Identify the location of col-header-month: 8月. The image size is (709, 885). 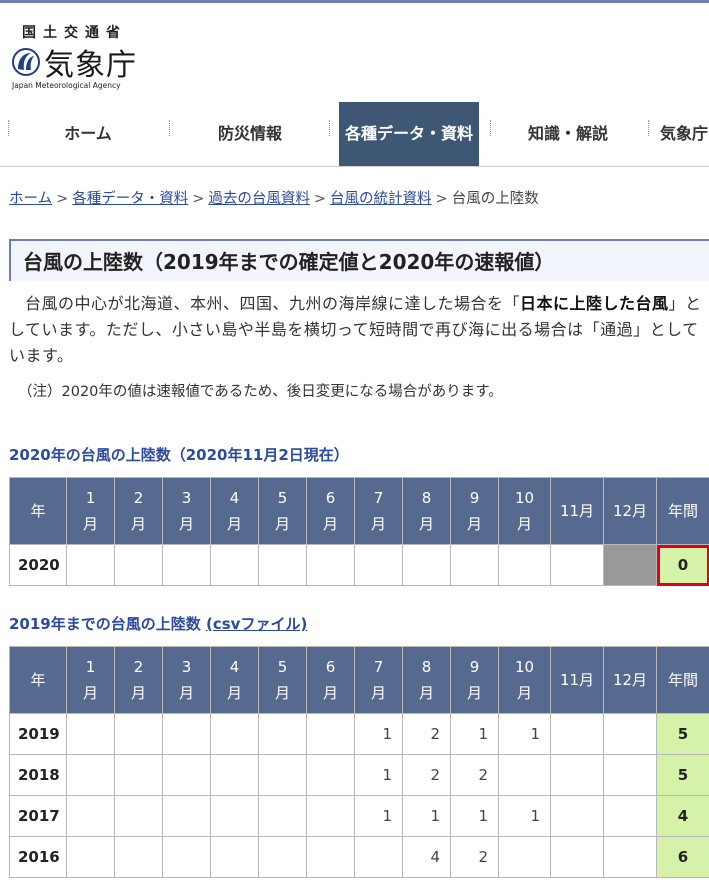
(426, 511).